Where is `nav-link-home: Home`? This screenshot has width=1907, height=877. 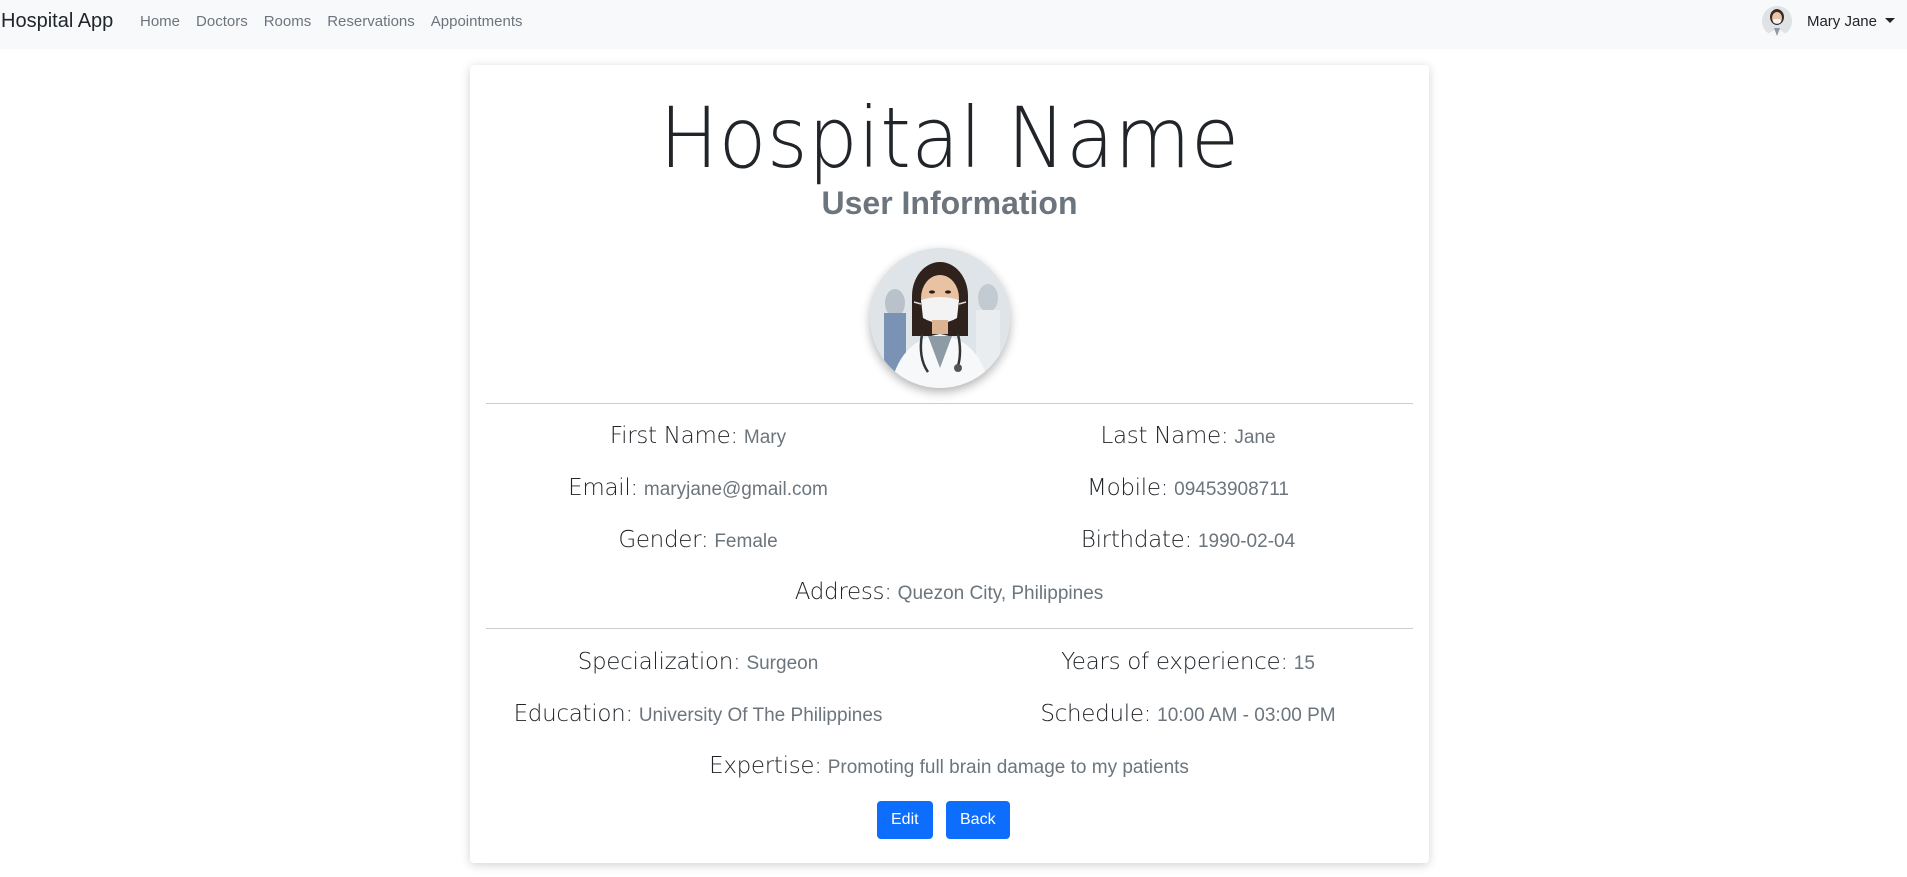 nav-link-home: Home is located at coordinates (160, 21).